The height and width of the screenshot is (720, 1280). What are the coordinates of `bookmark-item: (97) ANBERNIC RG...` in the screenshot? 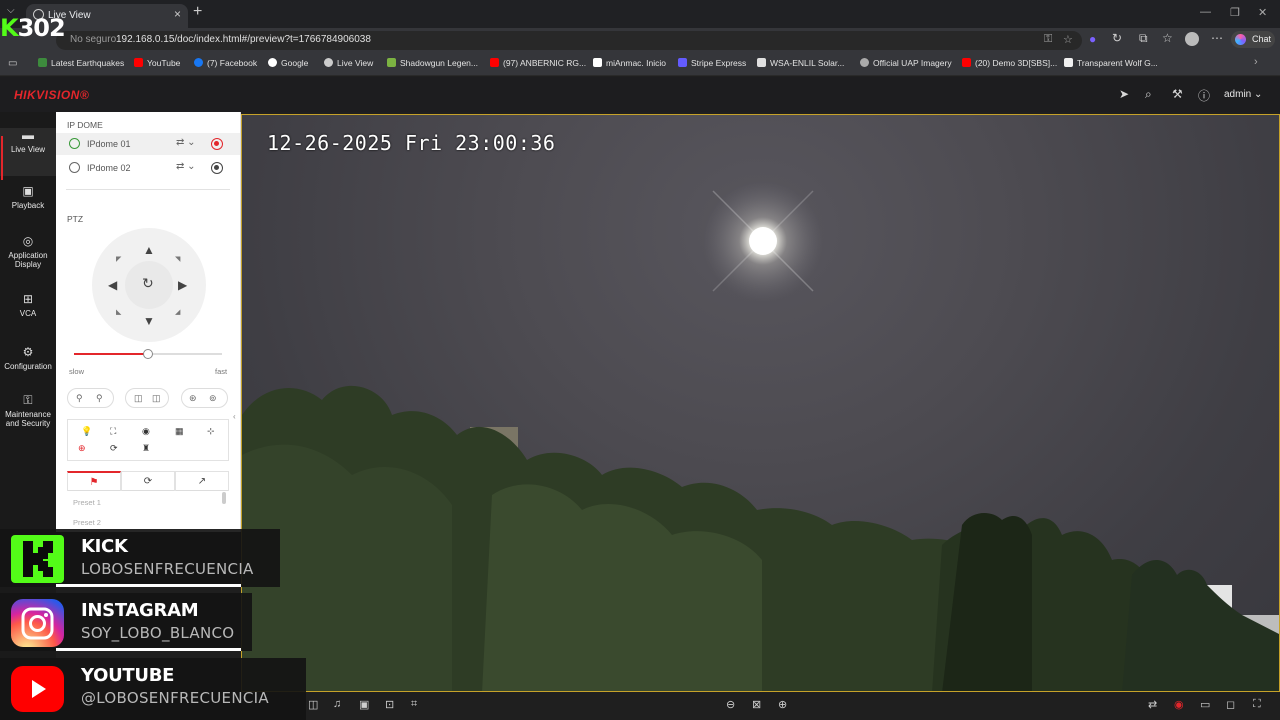 It's located at (538, 63).